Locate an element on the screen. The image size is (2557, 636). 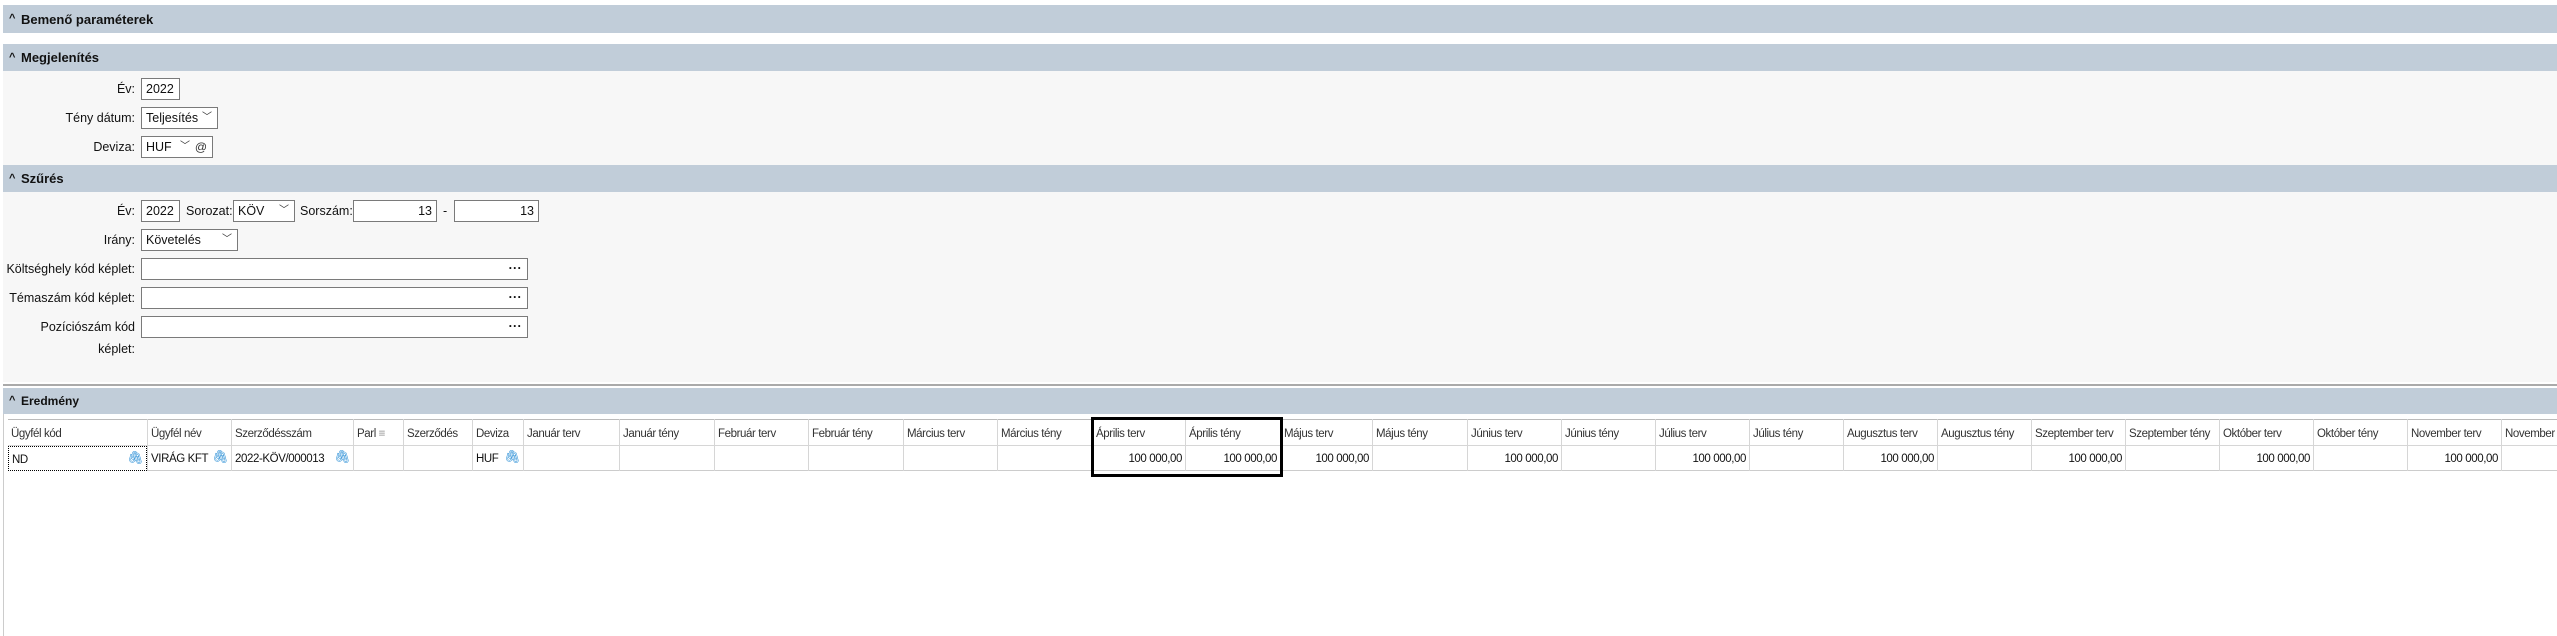
column-header: Február tény is located at coordinates (856, 432).